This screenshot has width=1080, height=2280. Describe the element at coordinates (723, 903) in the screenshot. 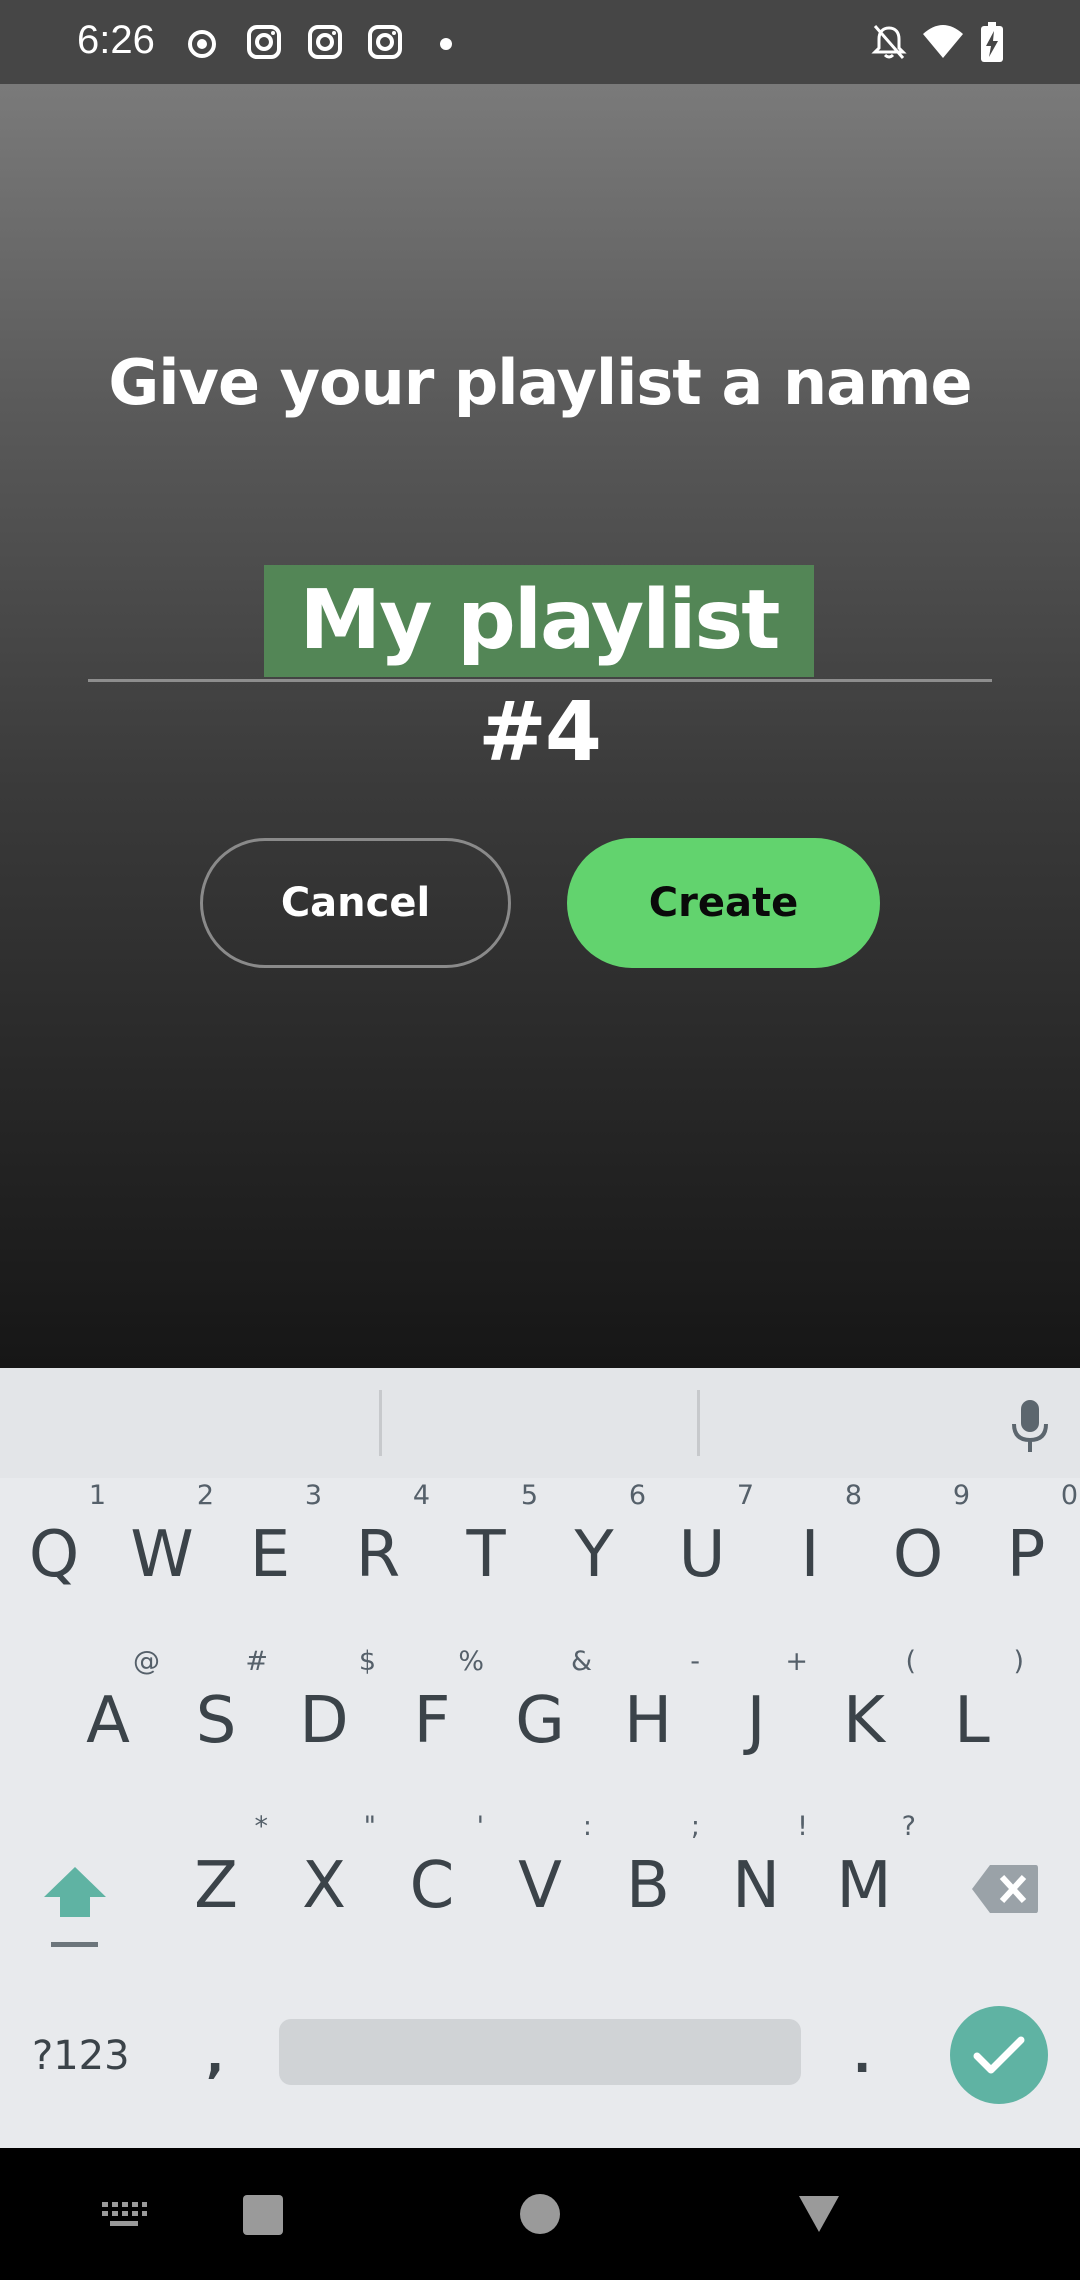

I see `create-button: Create` at that location.